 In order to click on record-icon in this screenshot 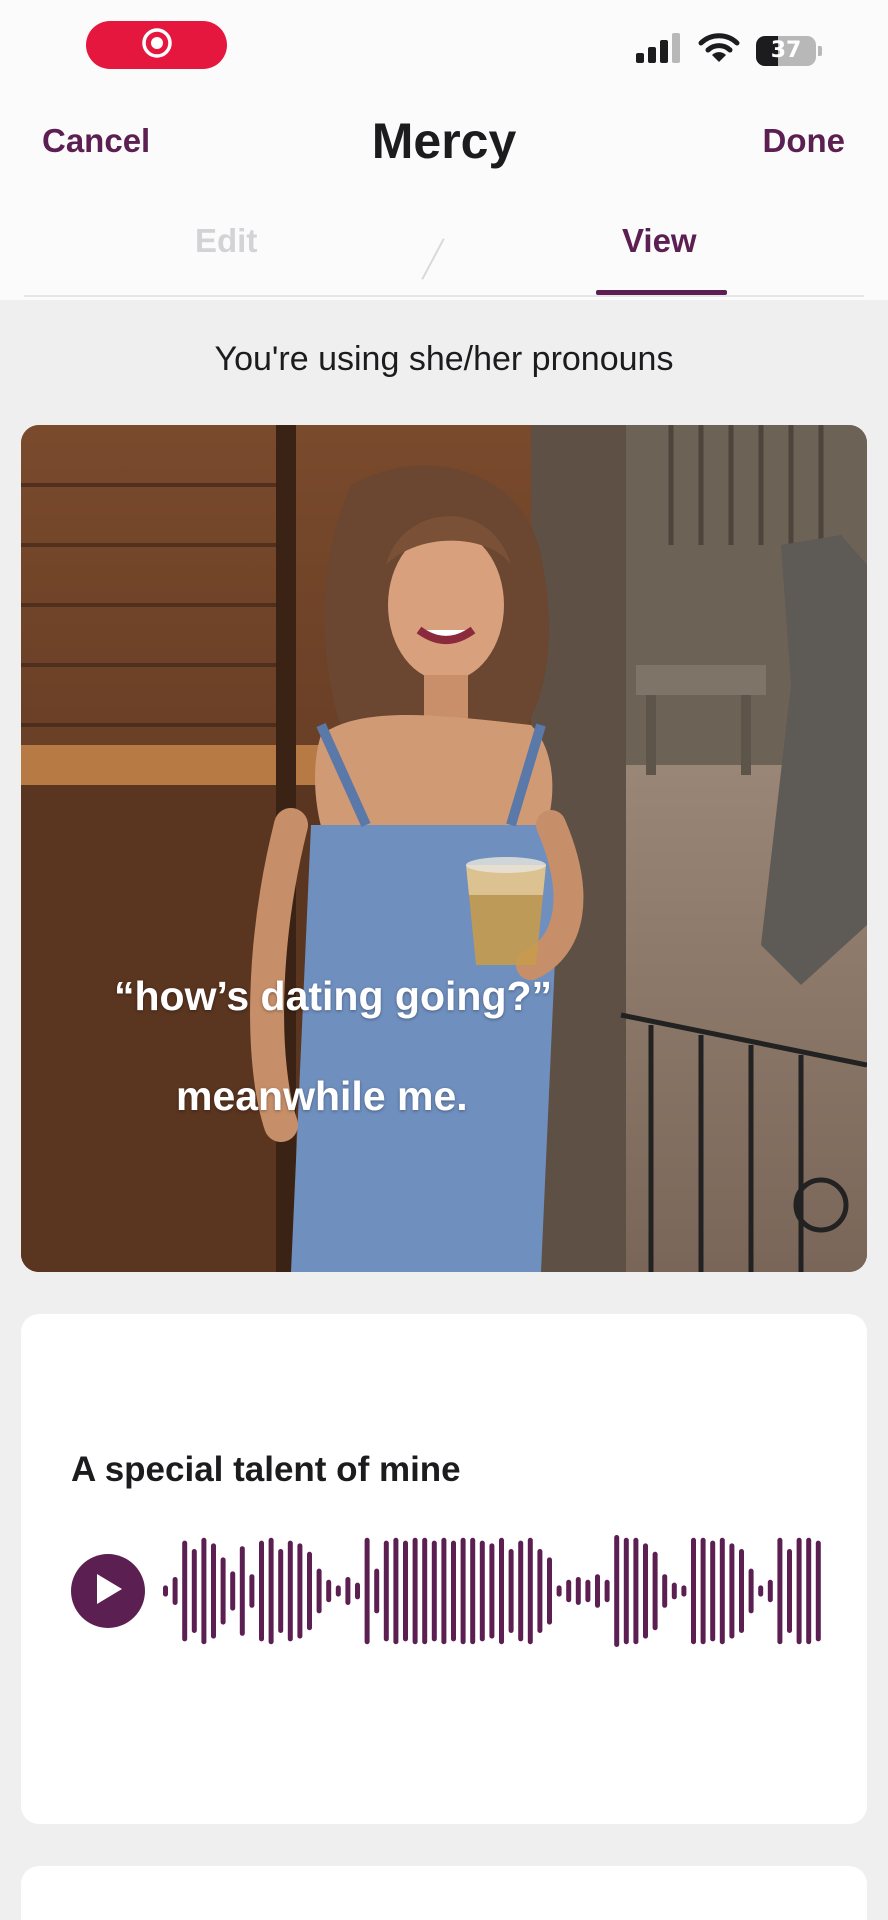, I will do `click(157, 45)`.